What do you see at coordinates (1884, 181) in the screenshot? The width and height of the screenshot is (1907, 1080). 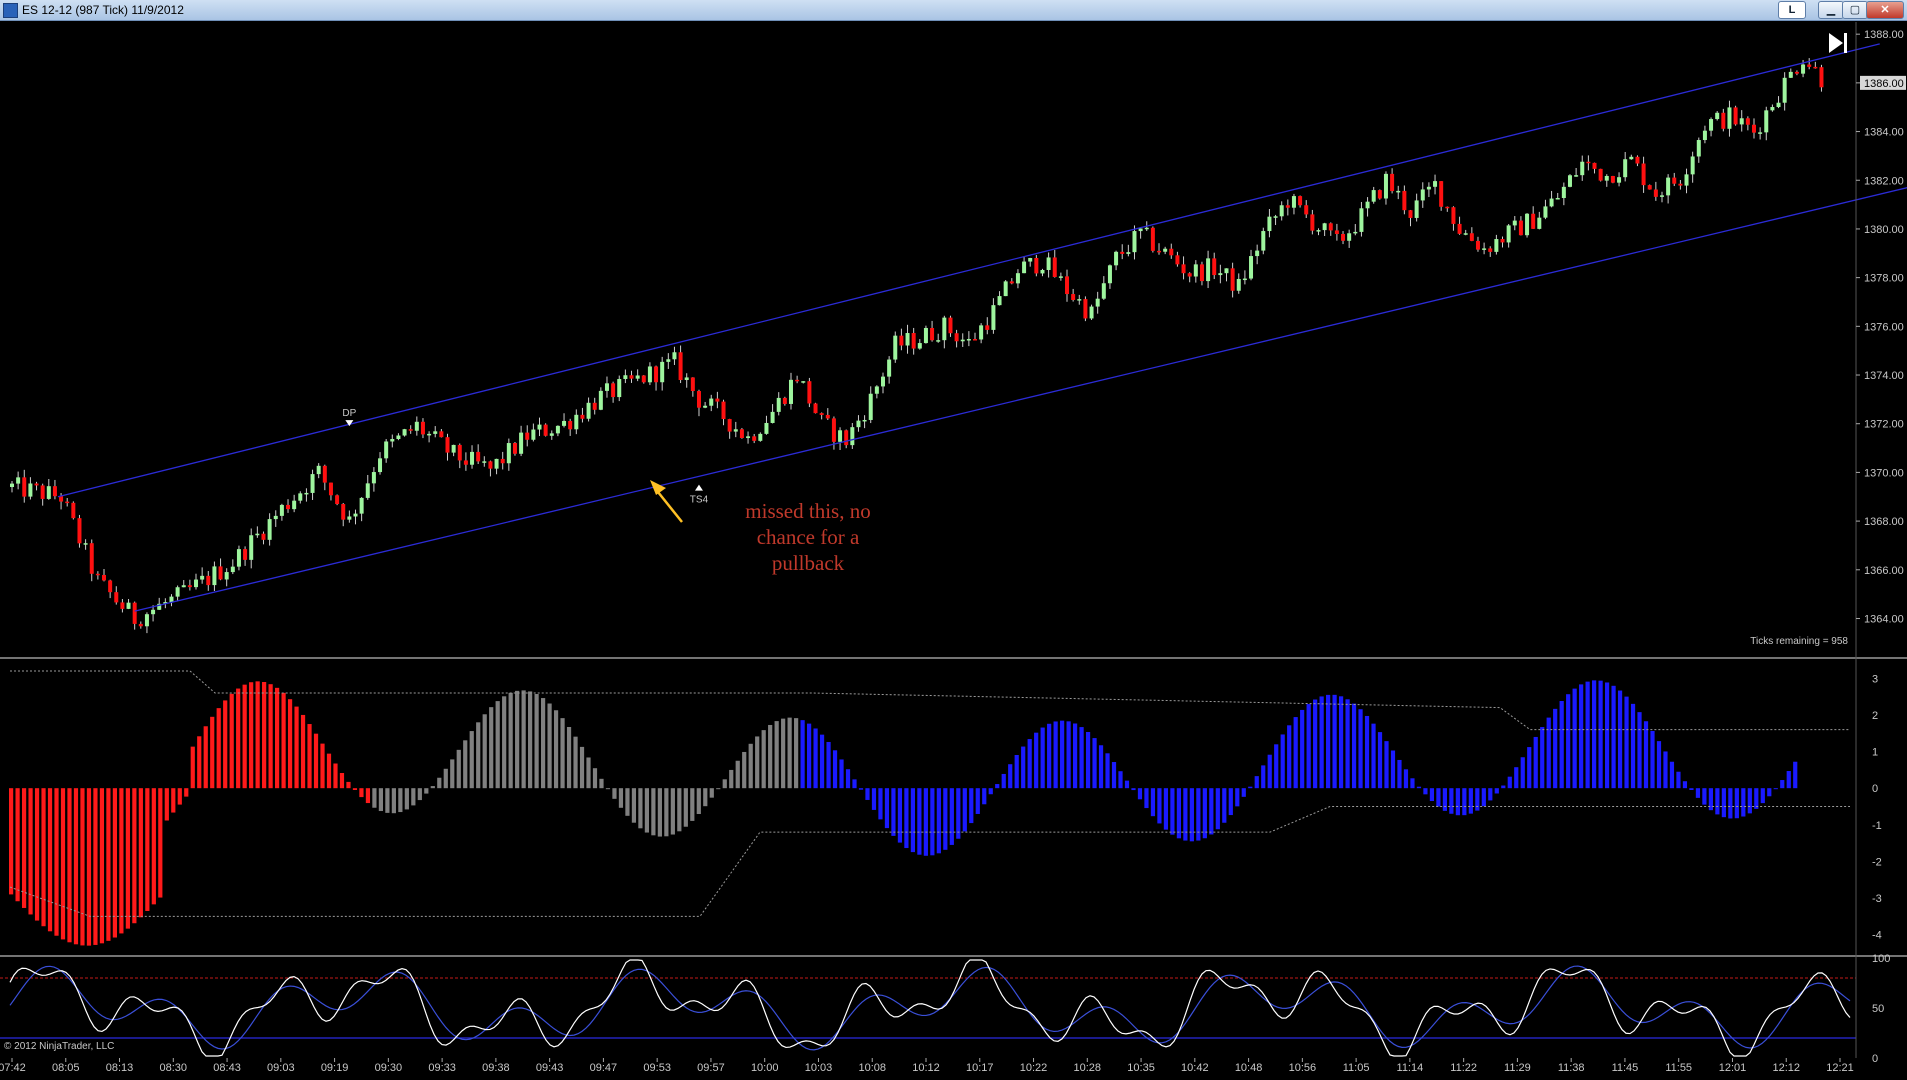 I see `price-tick-label: 1382.00` at bounding box center [1884, 181].